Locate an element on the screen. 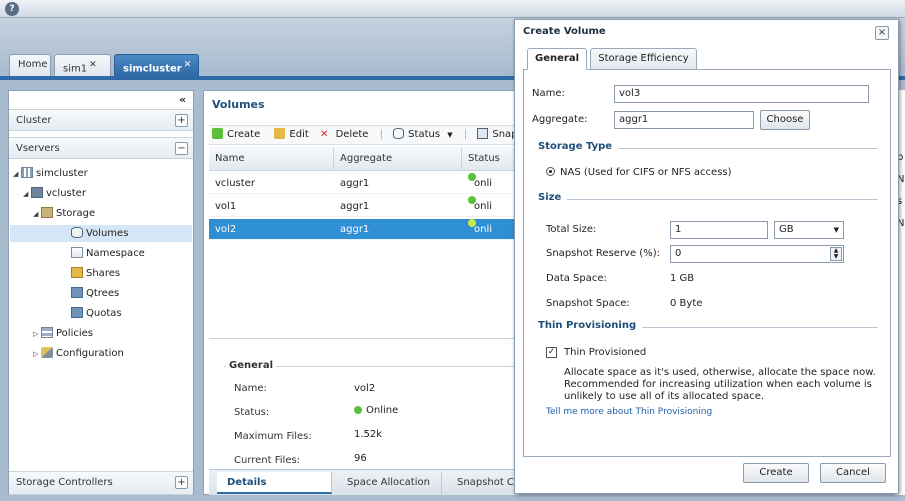 The width and height of the screenshot is (905, 501). tree-label: Storage is located at coordinates (76, 213).